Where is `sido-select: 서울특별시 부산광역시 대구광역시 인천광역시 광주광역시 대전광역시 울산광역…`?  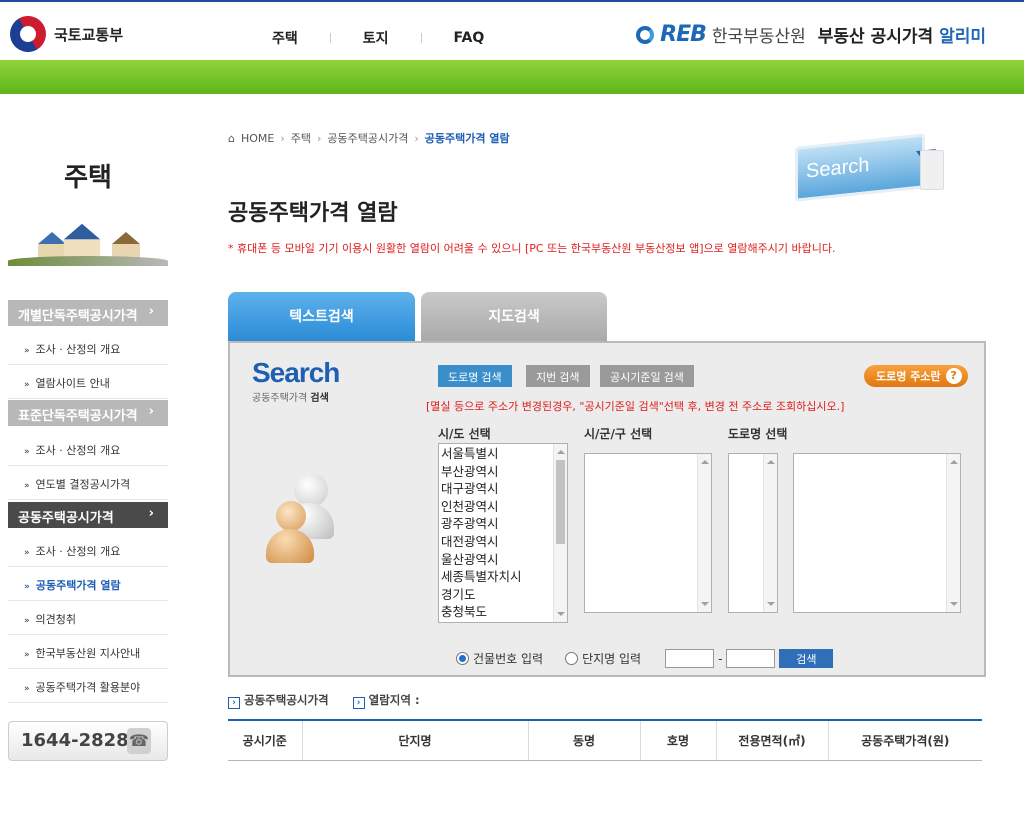 sido-select: 서울특별시 부산광역시 대구광역시 인천광역시 광주광역시 대전광역시 울산광역… is located at coordinates (503, 533).